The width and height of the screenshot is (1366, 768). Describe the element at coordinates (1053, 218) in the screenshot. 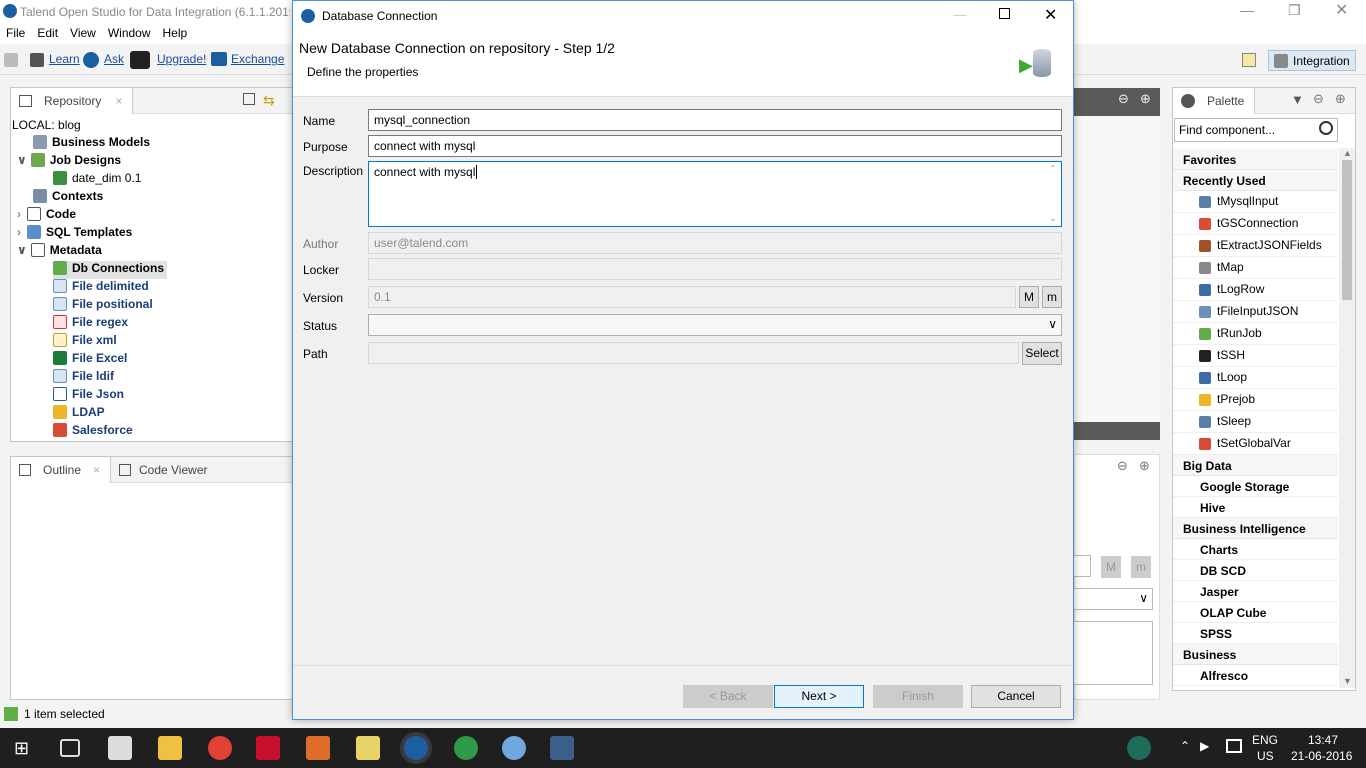

I see `scroll-down-icon: ⌄` at that location.